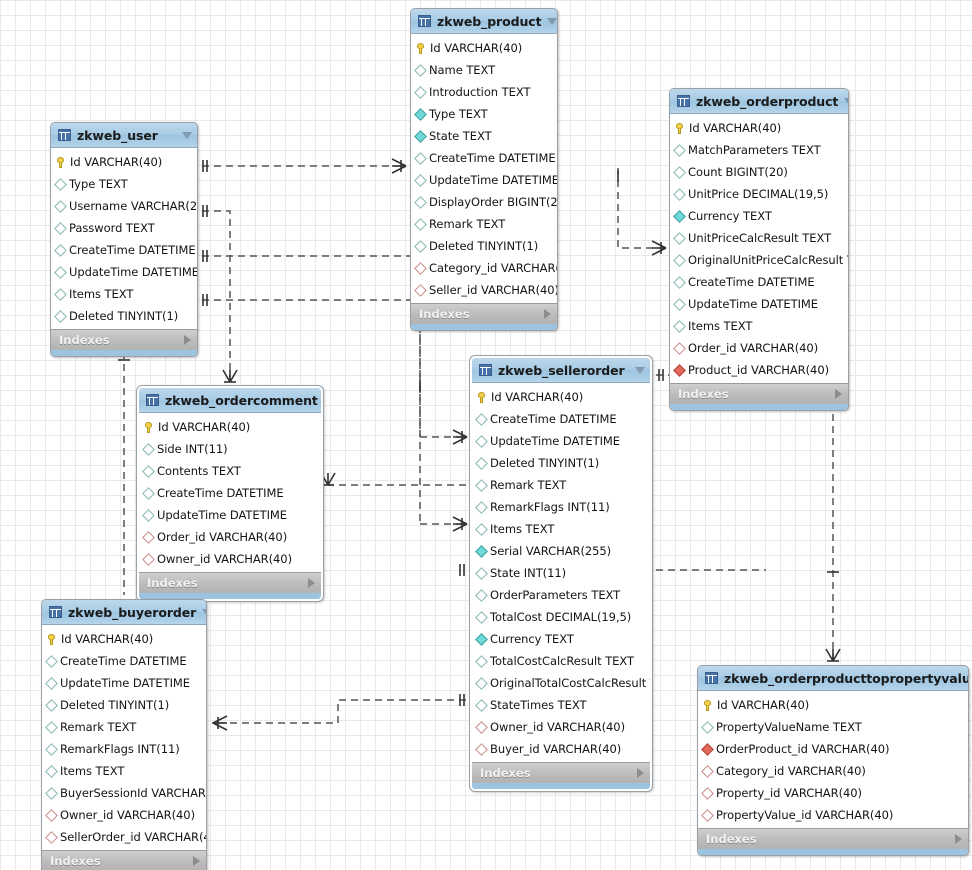  I want to click on table-field: BuyerSessionId VARCHAR(40), so click(124, 793).